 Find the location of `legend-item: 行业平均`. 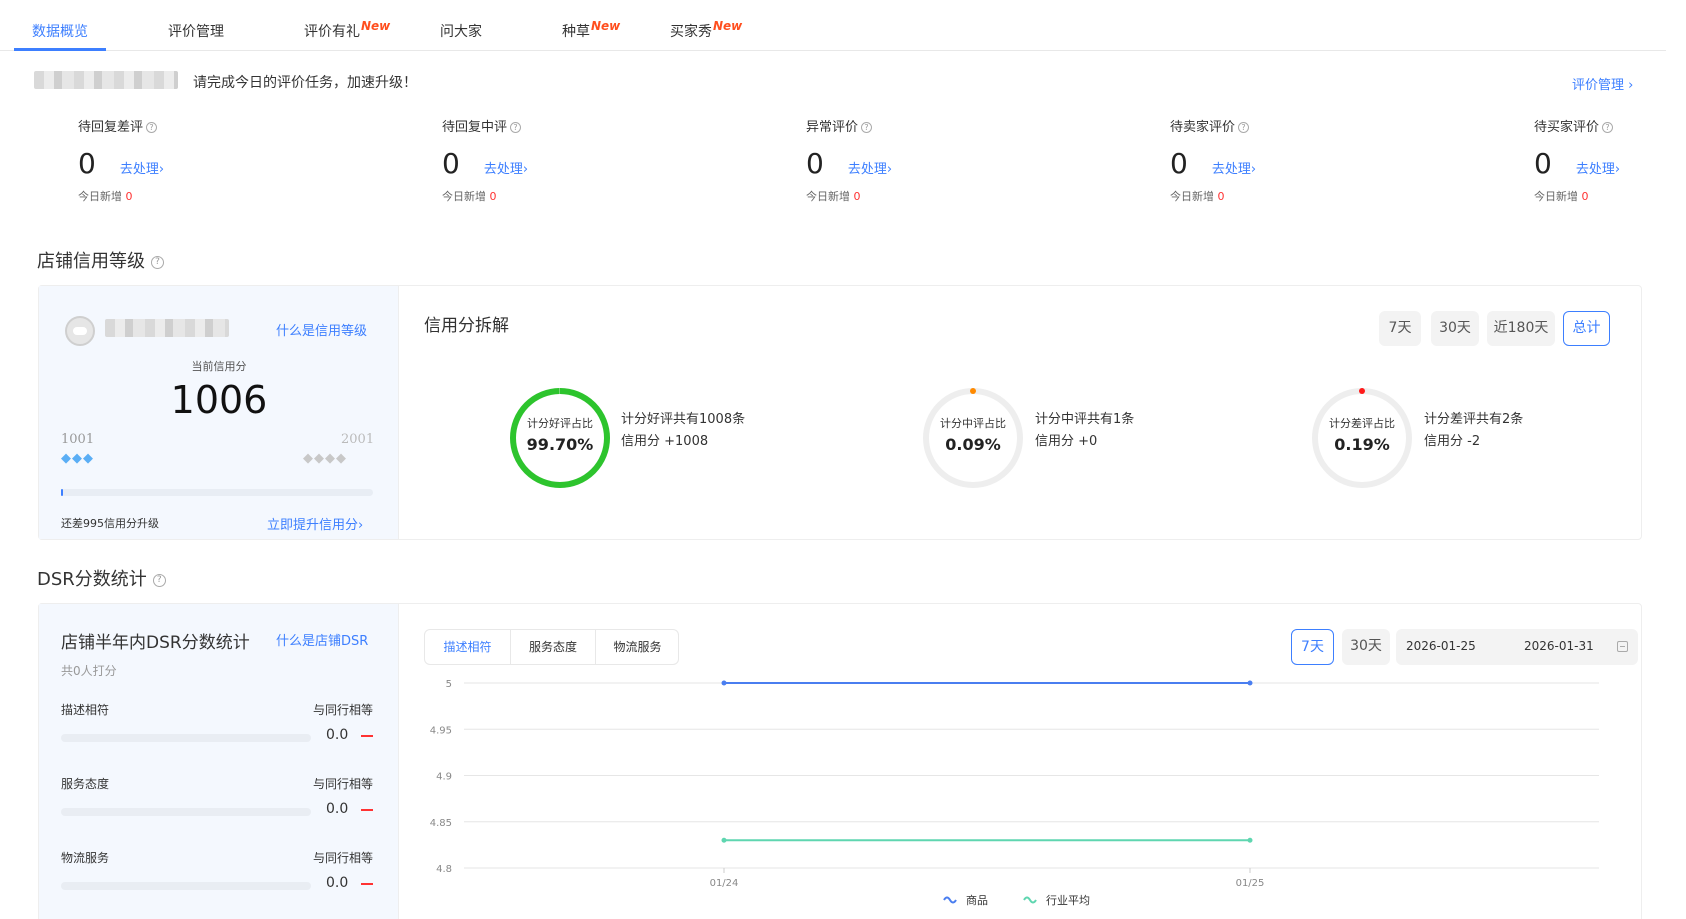

legend-item: 行业平均 is located at coordinates (1056, 900).